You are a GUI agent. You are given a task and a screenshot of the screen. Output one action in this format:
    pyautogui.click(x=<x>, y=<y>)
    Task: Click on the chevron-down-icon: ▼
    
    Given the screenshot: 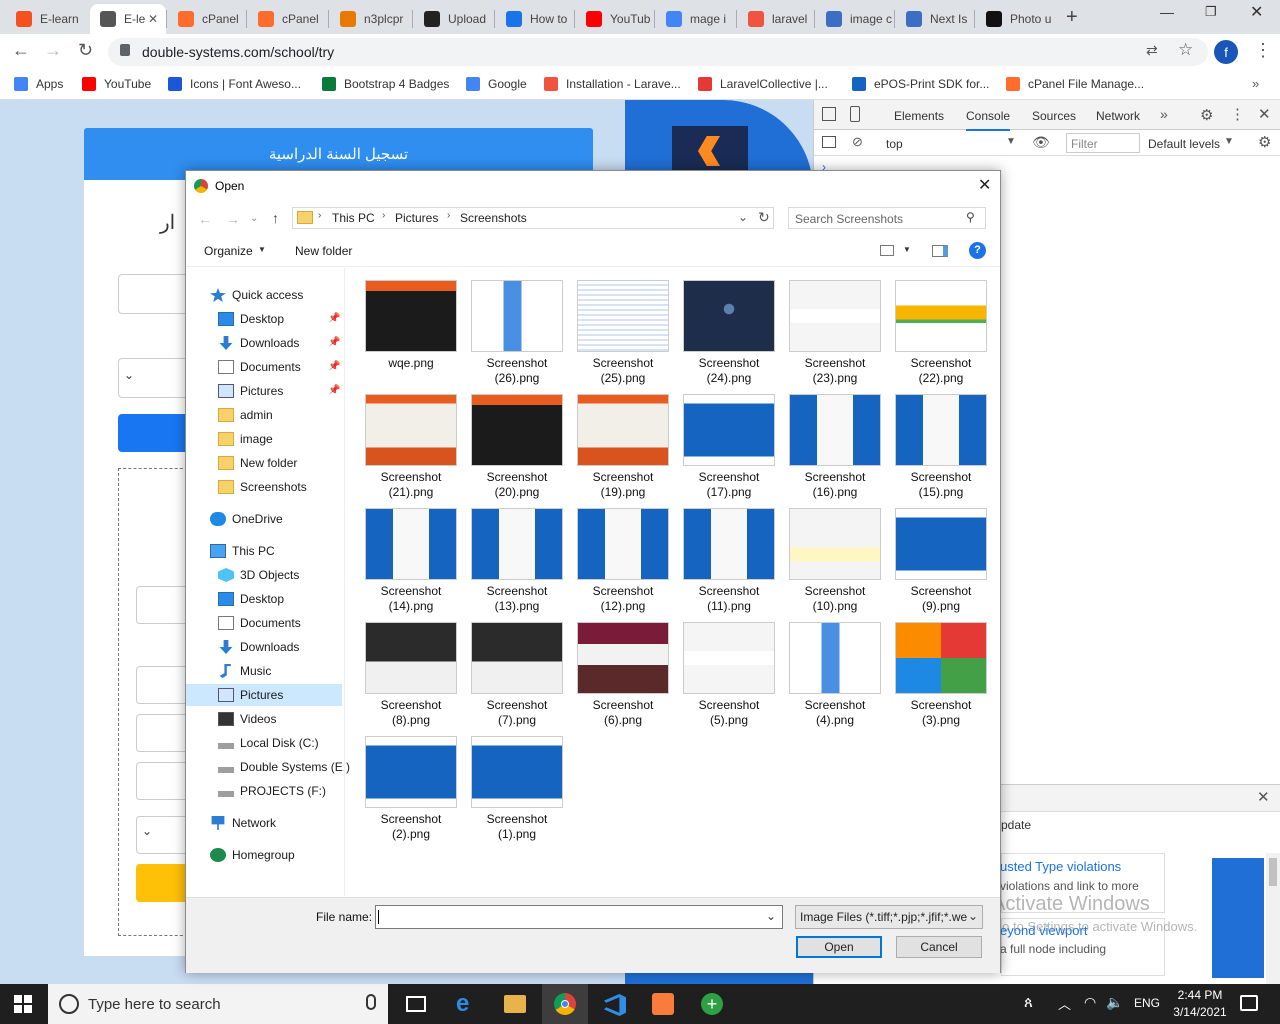 What is the action you would take?
    pyautogui.click(x=907, y=249)
    